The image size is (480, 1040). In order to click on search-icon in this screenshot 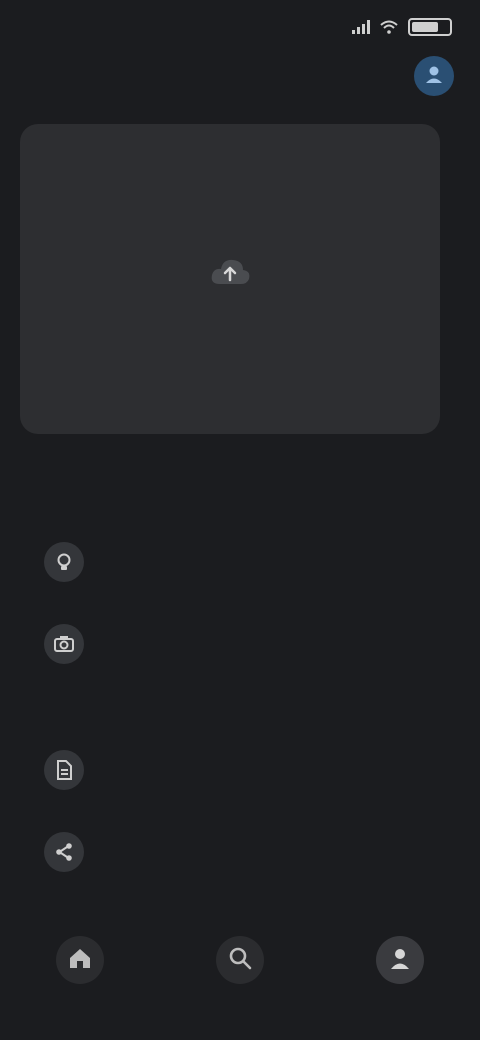, I will do `click(240, 960)`.